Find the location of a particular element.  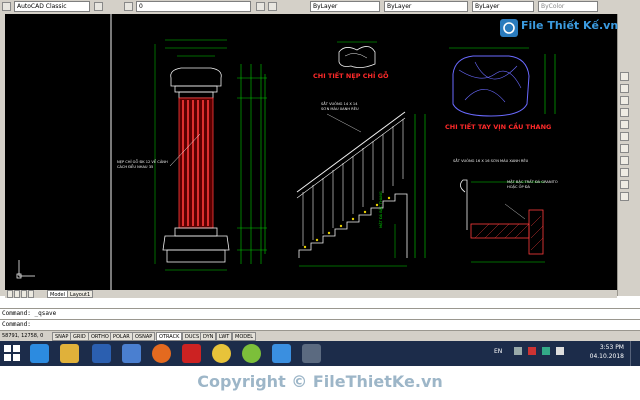

workspace-dropdown: AutoCAD Classic is located at coordinates (52, 6).